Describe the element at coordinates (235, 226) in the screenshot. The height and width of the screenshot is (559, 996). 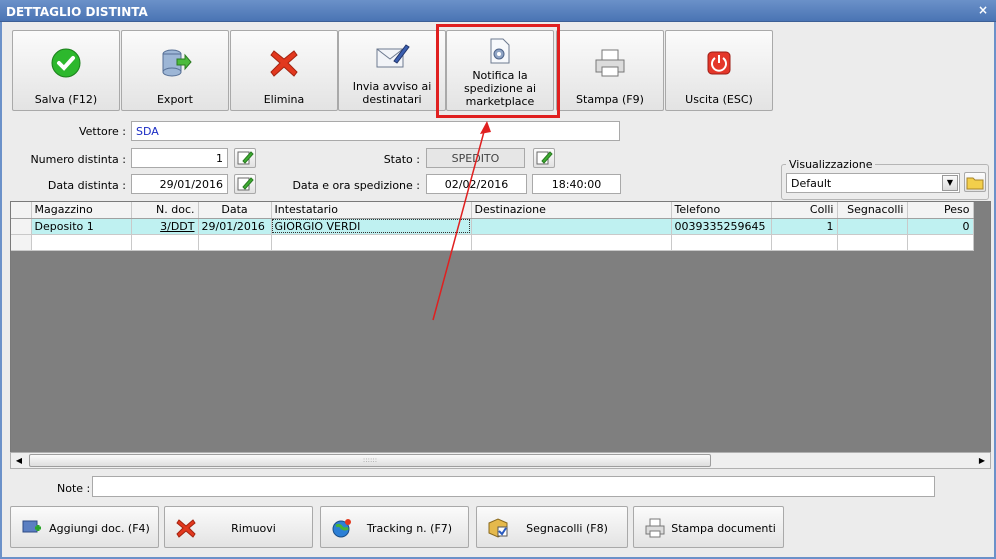
I see `cell-data: 29/01/2016` at that location.